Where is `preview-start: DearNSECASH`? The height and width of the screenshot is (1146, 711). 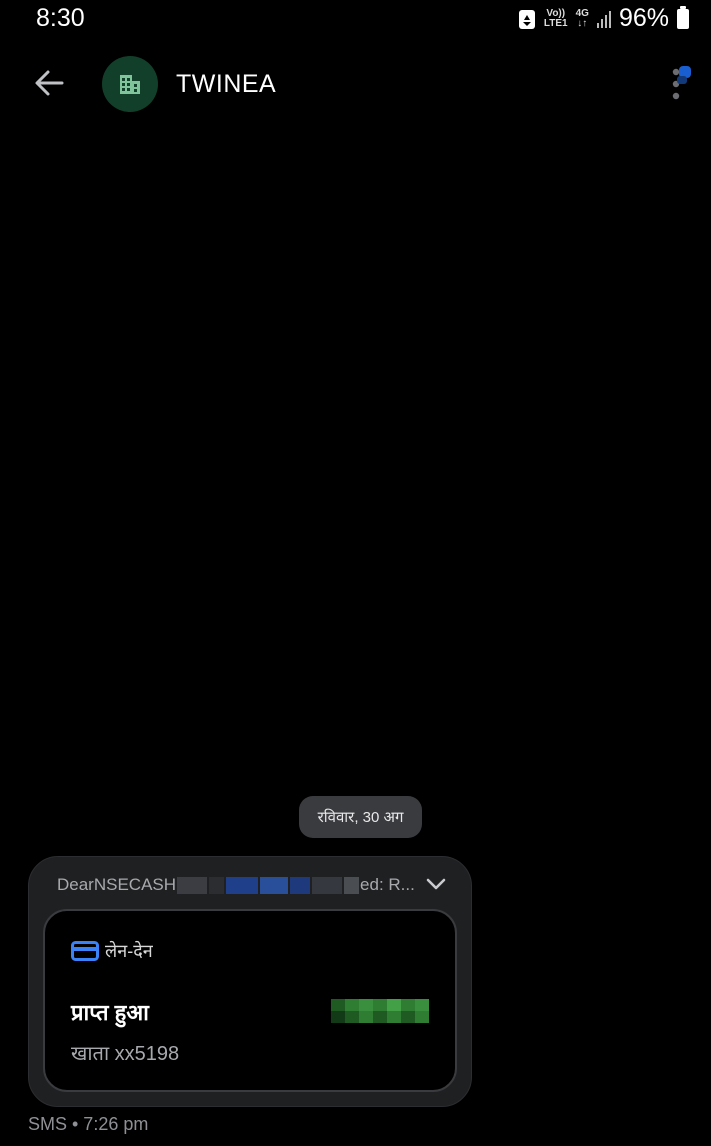
preview-start: DearNSECASH is located at coordinates (117, 884).